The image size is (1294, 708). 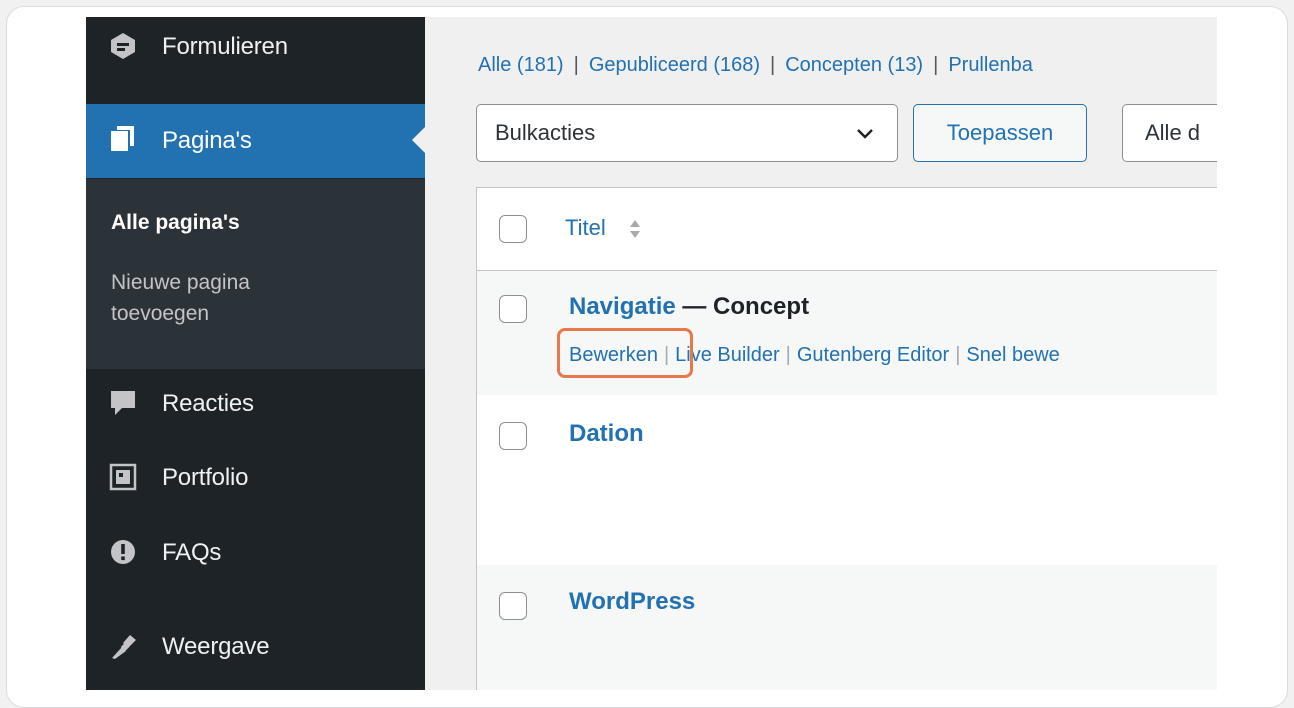 What do you see at coordinates (622, 306) in the screenshot?
I see `row-title-link: Navigatie` at bounding box center [622, 306].